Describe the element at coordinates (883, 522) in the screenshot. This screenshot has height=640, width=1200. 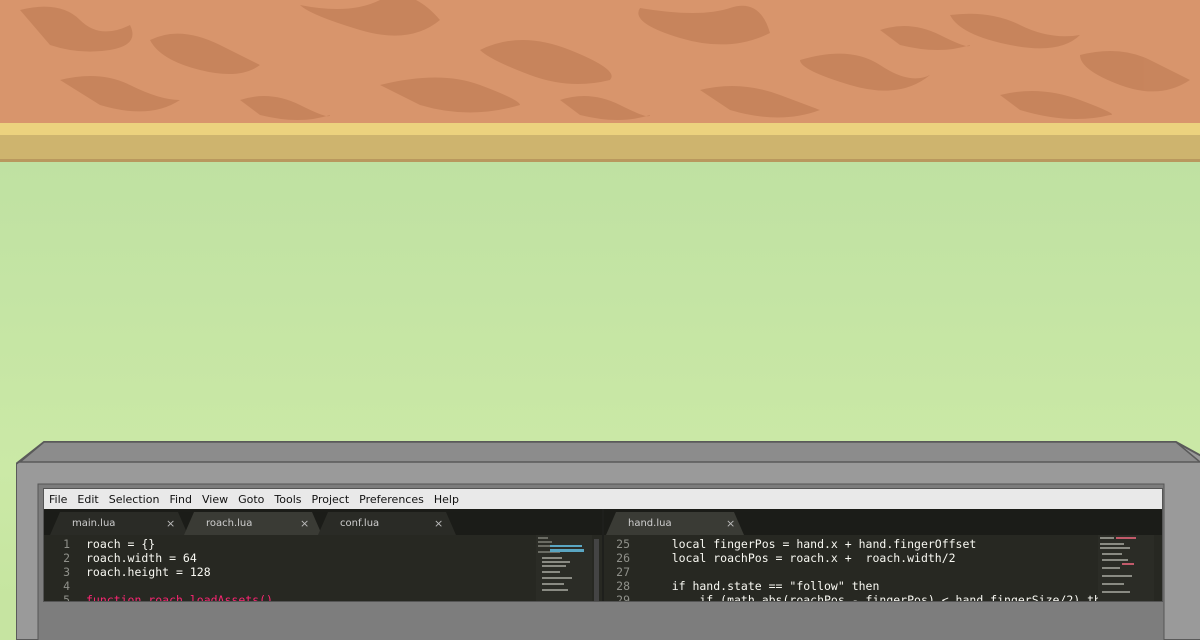
I see `tab-bar-right: hand.lua ×` at that location.